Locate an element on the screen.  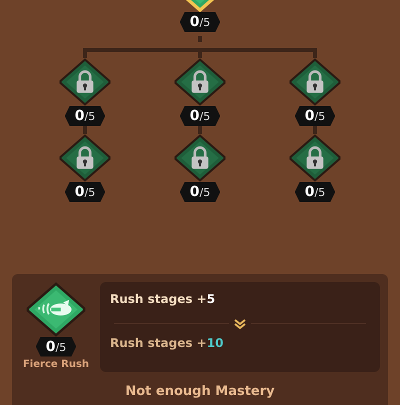
stat-line: Rush stages +5 is located at coordinates (163, 299).